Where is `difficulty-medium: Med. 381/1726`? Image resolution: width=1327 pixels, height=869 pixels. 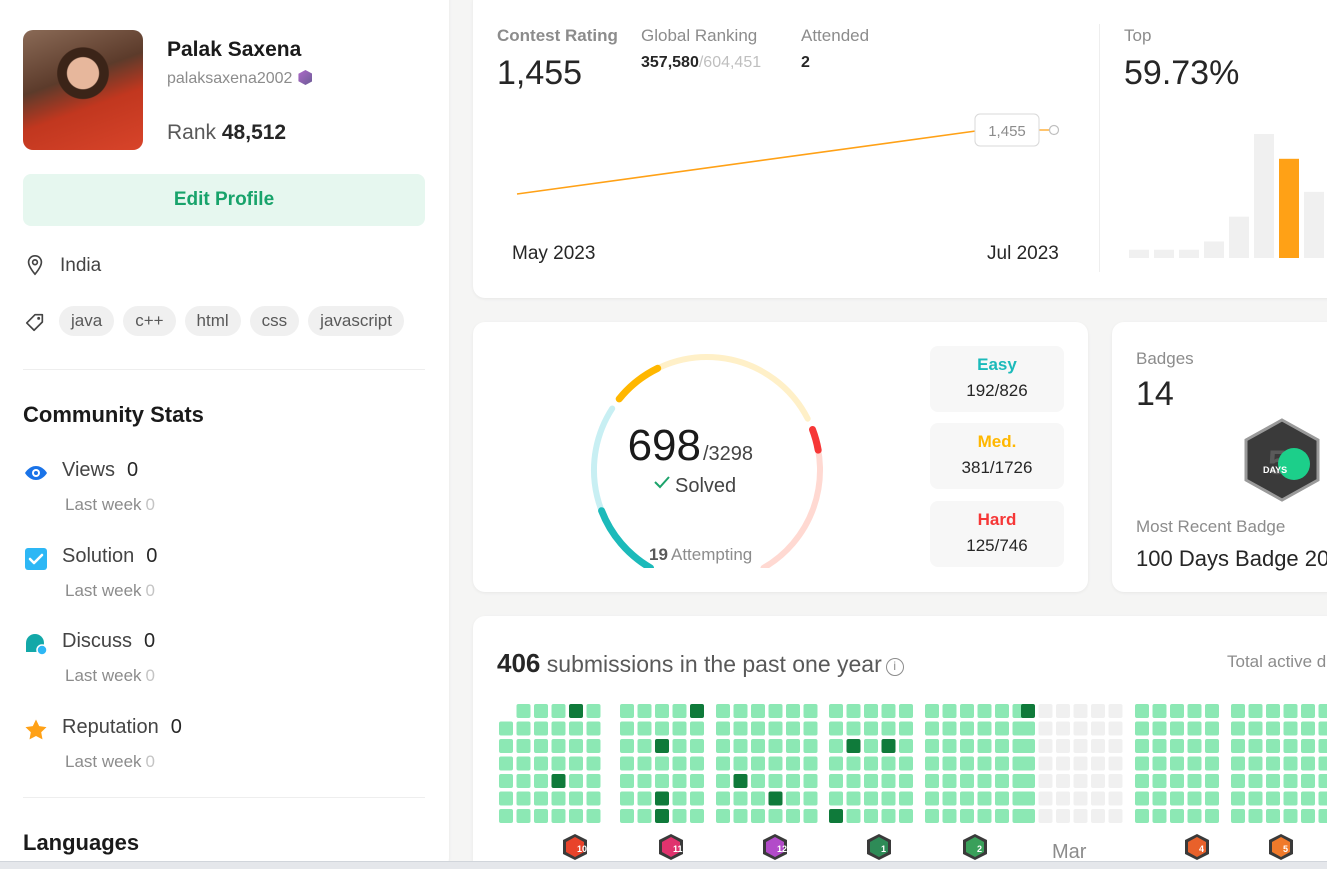
difficulty-medium: Med. 381/1726 is located at coordinates (997, 456).